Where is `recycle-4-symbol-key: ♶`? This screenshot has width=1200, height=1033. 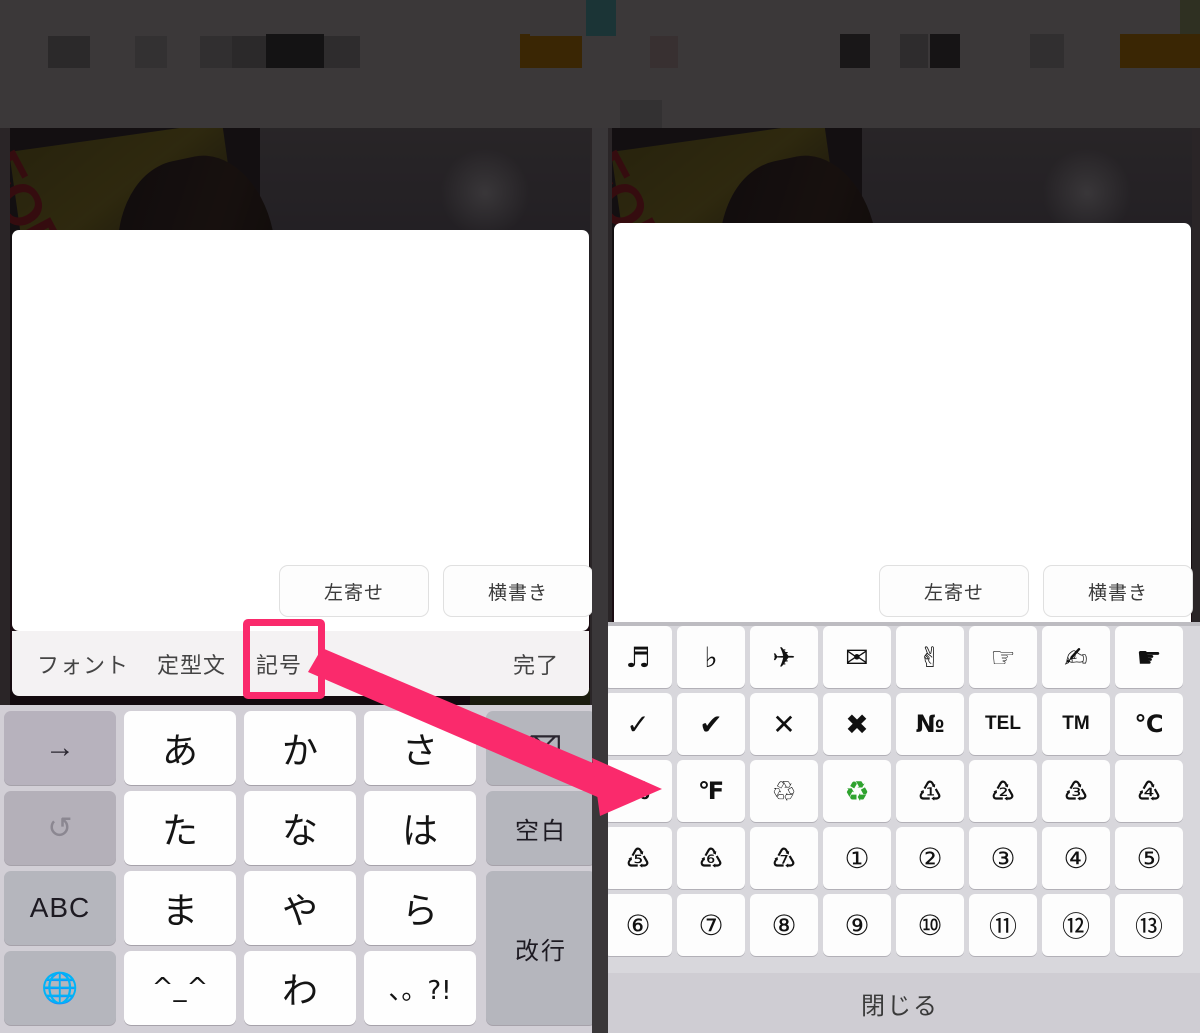
recycle-4-symbol-key: ♶ is located at coordinates (1149, 791).